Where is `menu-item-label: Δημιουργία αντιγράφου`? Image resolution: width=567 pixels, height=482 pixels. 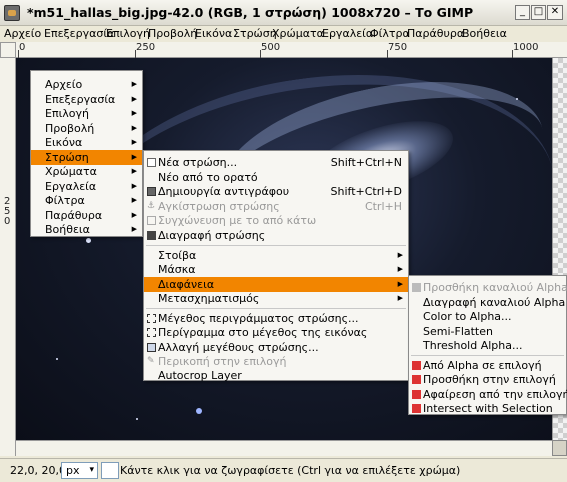 menu-item-label: Δημιουργία αντιγράφου is located at coordinates (224, 191).